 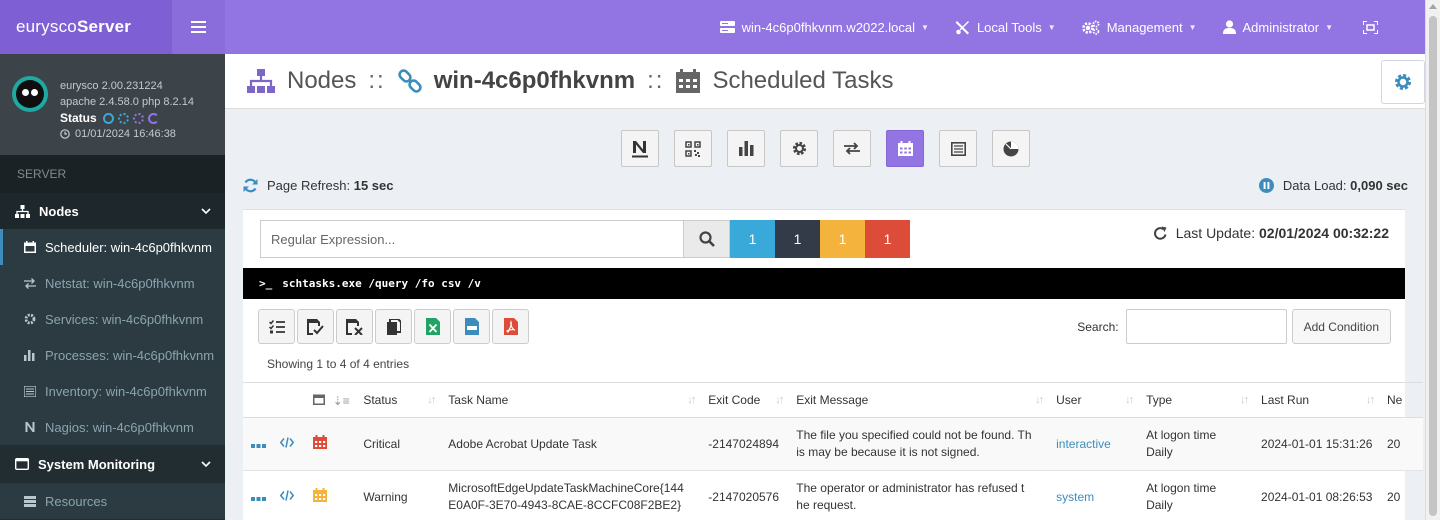 What do you see at coordinates (1144, 27) in the screenshot?
I see `management-label: Management` at bounding box center [1144, 27].